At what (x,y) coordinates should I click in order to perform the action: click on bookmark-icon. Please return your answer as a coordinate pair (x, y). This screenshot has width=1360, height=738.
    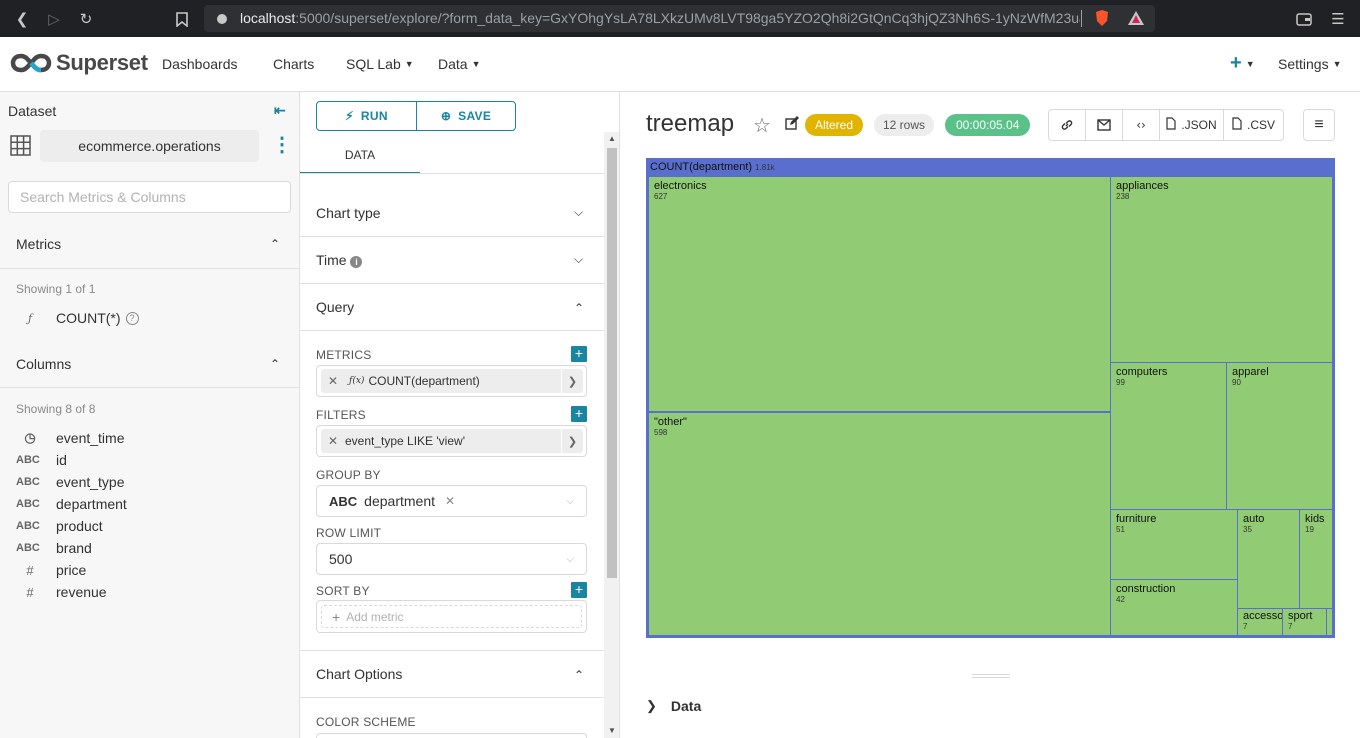
    Looking at the image, I should click on (182, 19).